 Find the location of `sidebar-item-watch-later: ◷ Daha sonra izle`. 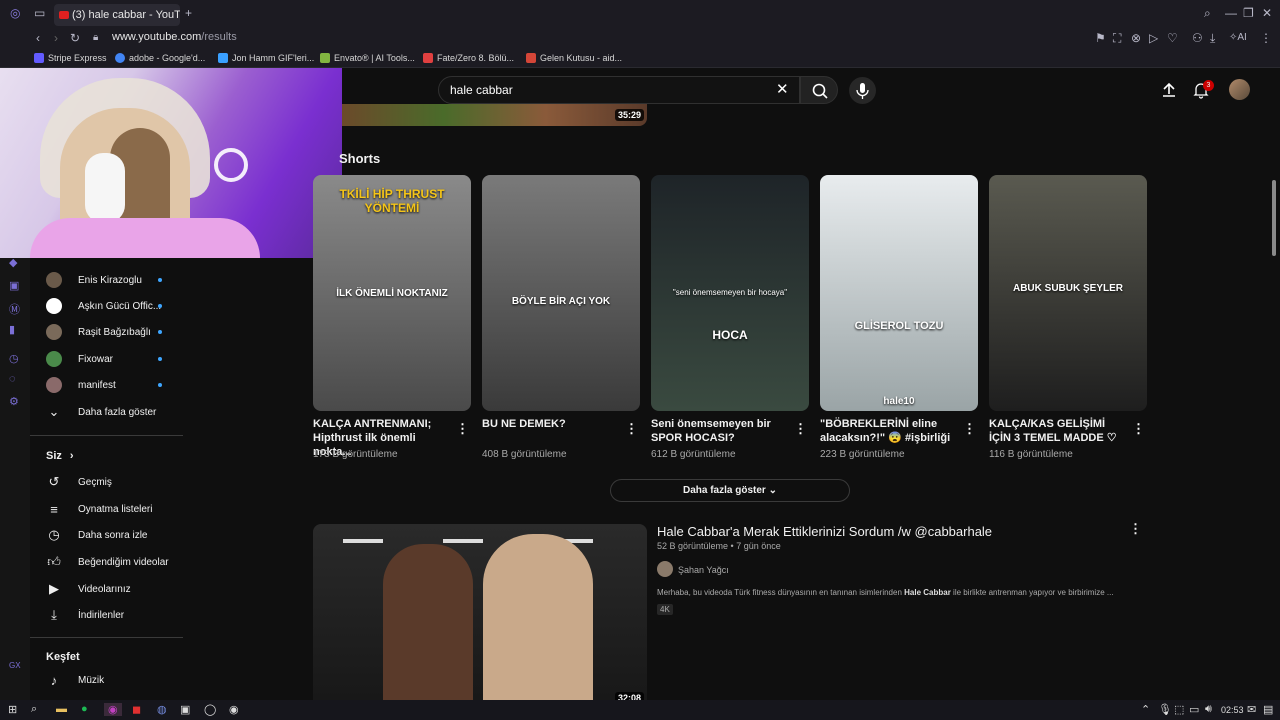

sidebar-item-watch-later: ◷ Daha sonra izle is located at coordinates (96, 535).